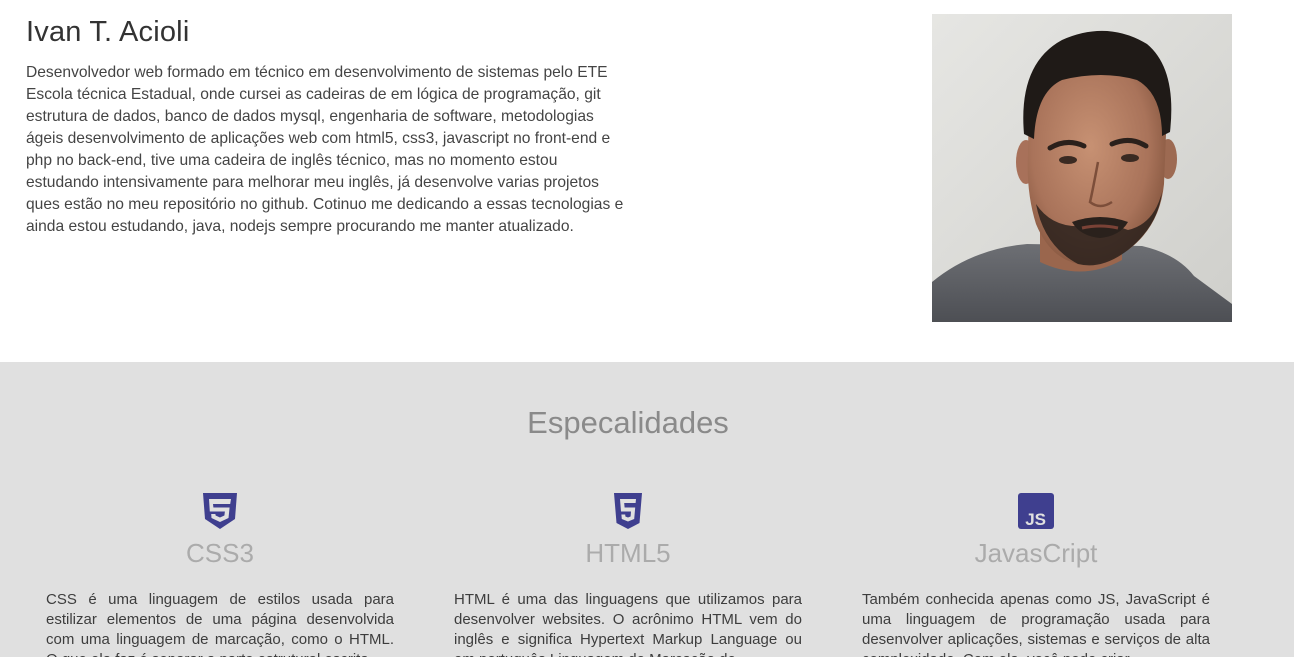  I want to click on javascript-icon-badge: JS, so click(1035, 519).